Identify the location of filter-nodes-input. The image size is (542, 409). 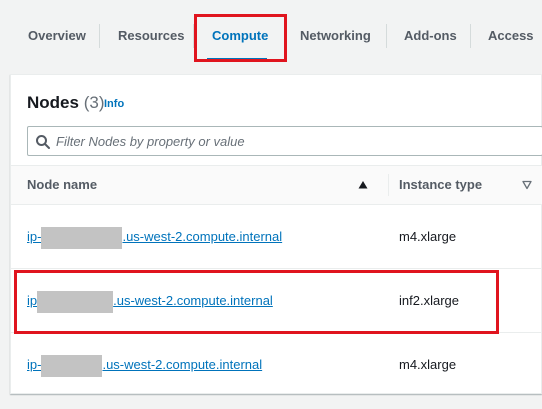
(296, 141).